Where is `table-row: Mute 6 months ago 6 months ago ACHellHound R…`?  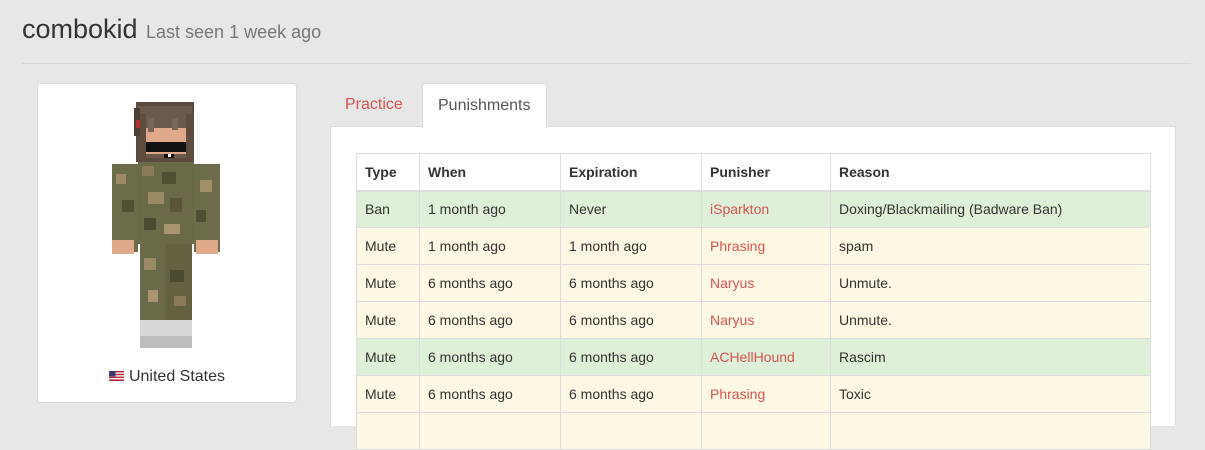
table-row: Mute 6 months ago 6 months ago ACHellHound R… is located at coordinates (753, 357).